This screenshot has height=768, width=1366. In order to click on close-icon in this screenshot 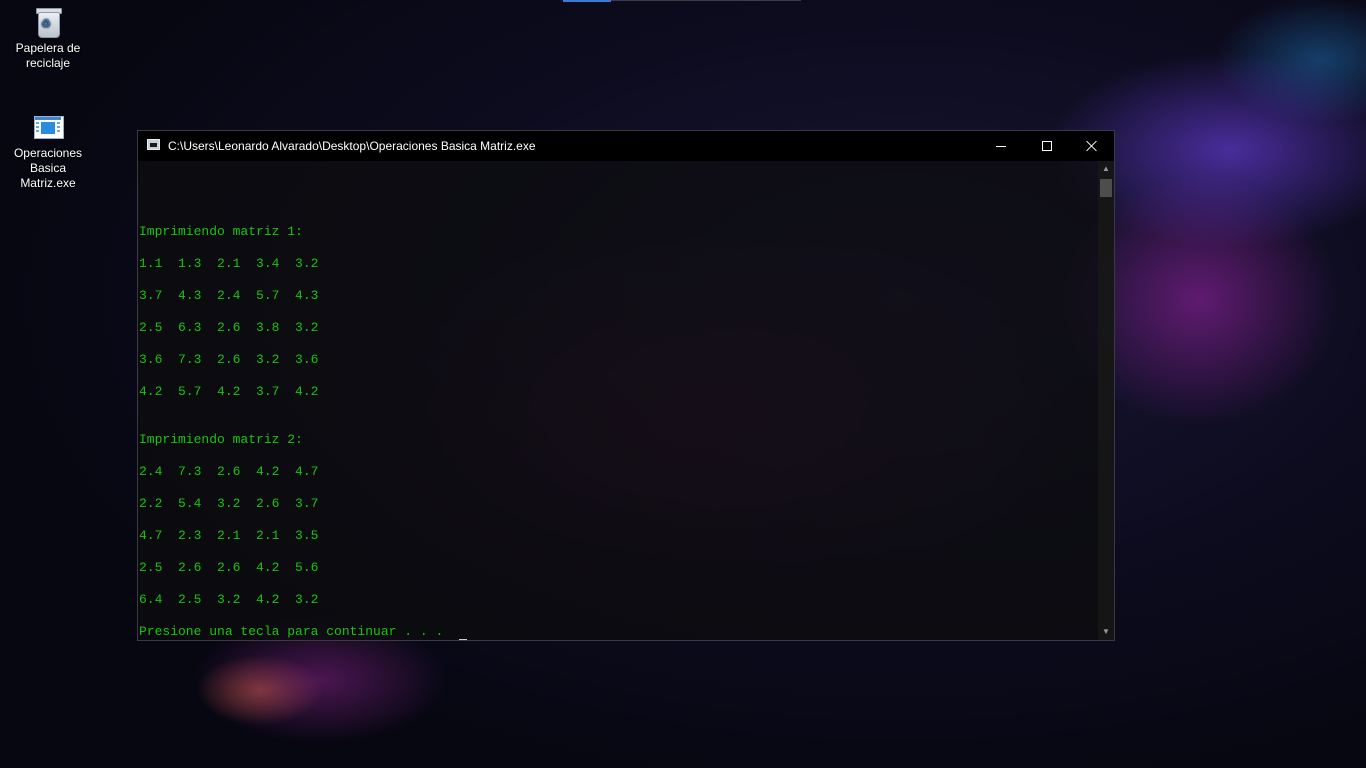, I will do `click(1092, 146)`.